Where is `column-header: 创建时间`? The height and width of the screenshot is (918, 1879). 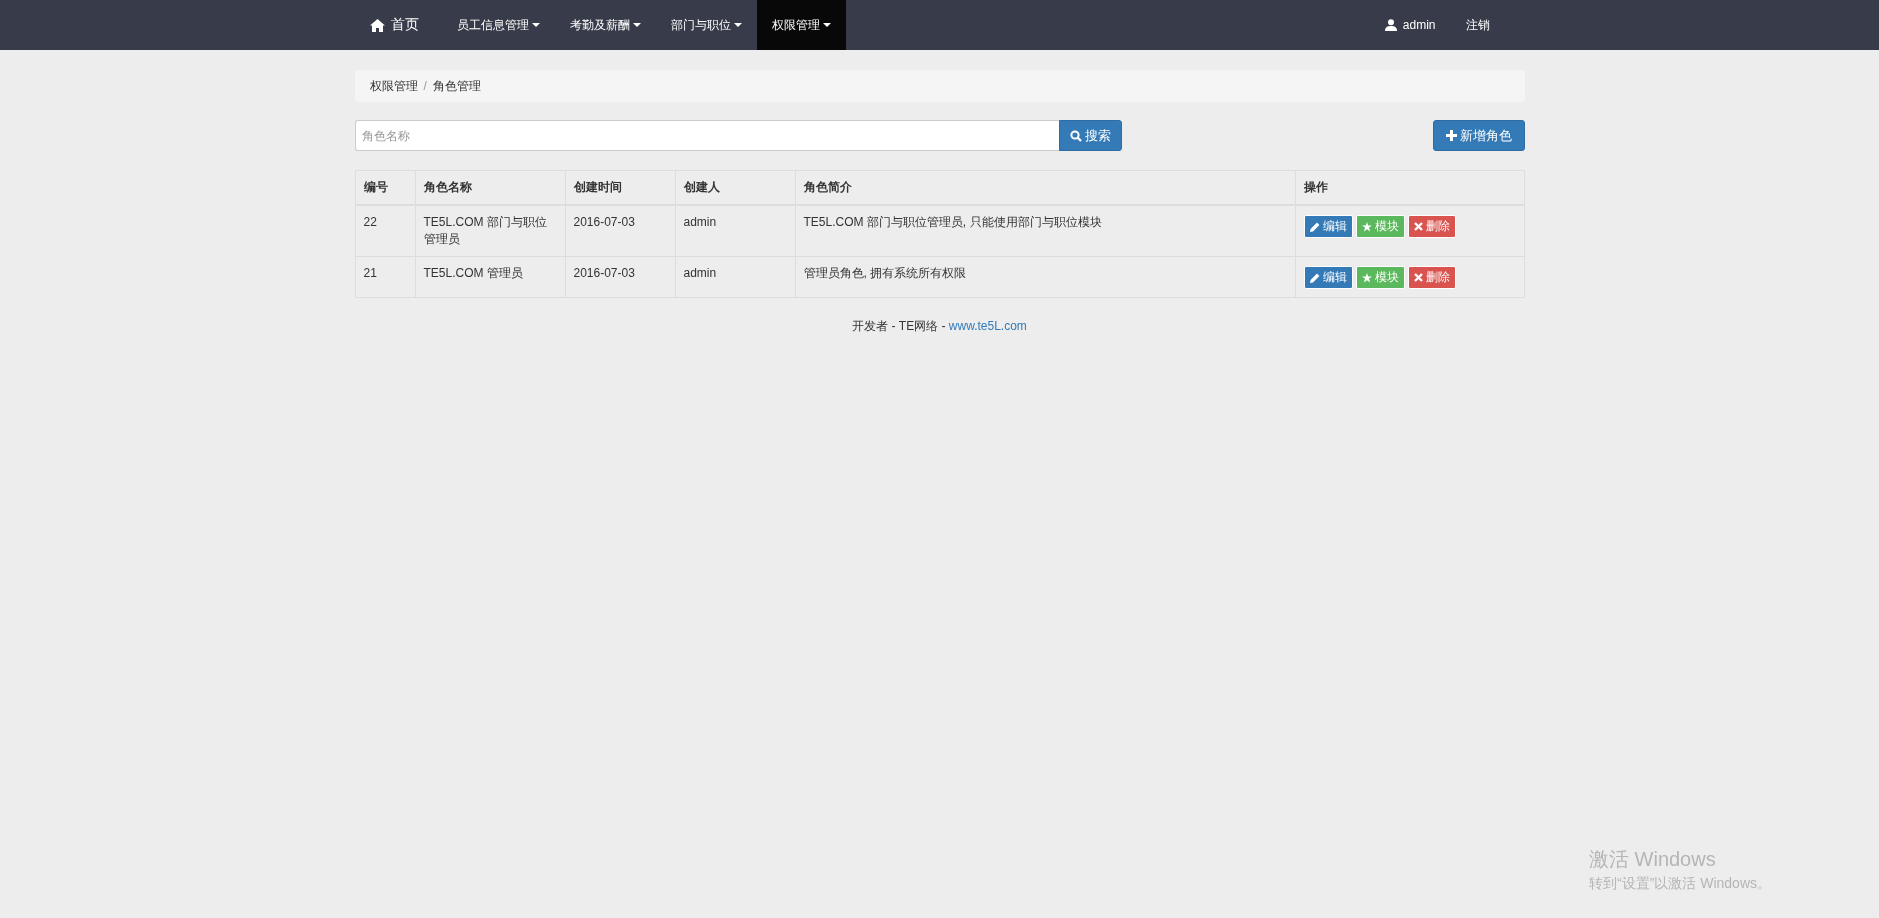 column-header: 创建时间 is located at coordinates (620, 187).